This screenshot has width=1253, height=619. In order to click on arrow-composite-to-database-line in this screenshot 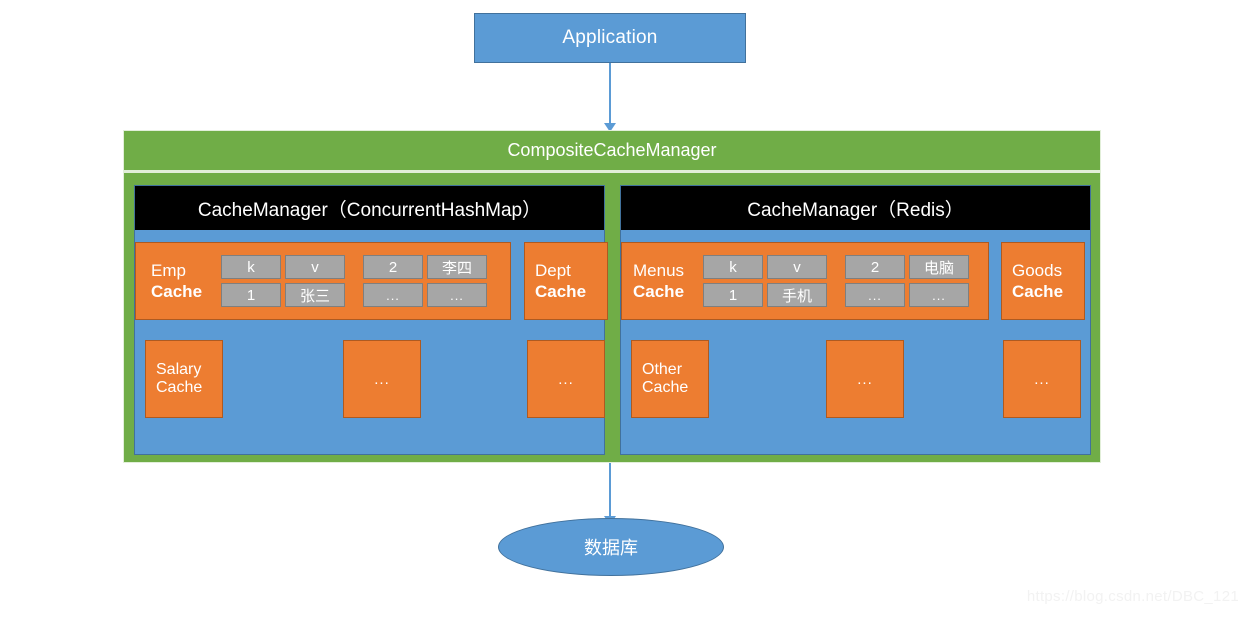, I will do `click(610, 490)`.